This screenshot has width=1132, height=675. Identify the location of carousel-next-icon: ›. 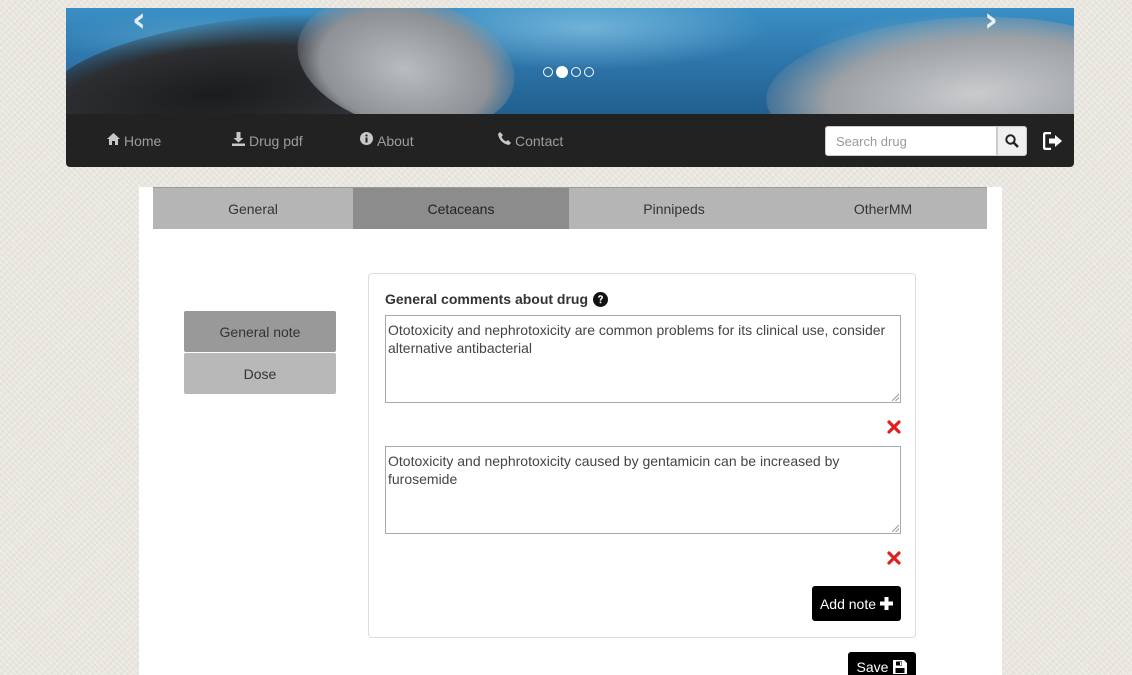
(991, 24).